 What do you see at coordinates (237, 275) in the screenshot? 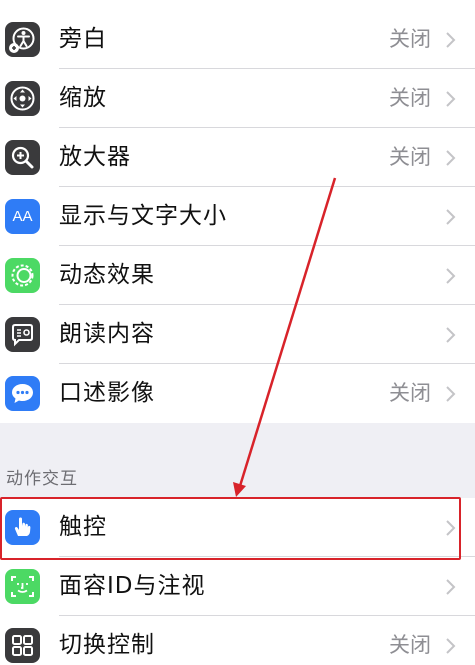
I see `row-motion: 动态效果` at bounding box center [237, 275].